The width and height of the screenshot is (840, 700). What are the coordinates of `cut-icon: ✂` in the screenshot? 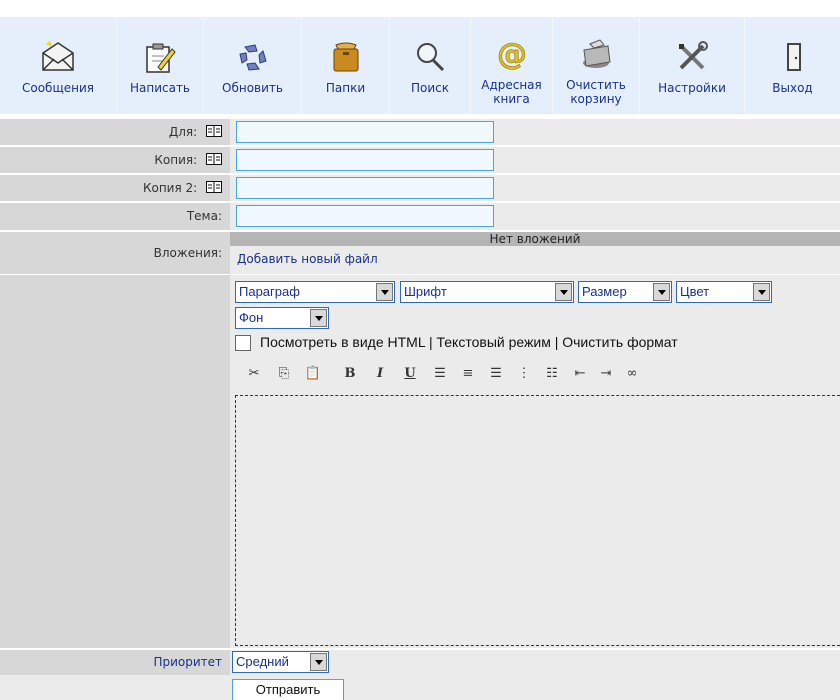 It's located at (254, 373).